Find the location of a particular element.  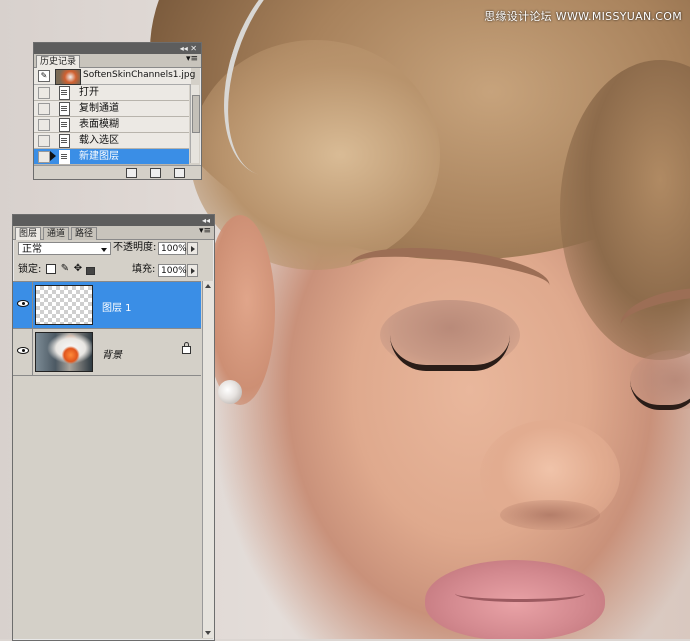

snapshot-thumbnail is located at coordinates (68, 77).